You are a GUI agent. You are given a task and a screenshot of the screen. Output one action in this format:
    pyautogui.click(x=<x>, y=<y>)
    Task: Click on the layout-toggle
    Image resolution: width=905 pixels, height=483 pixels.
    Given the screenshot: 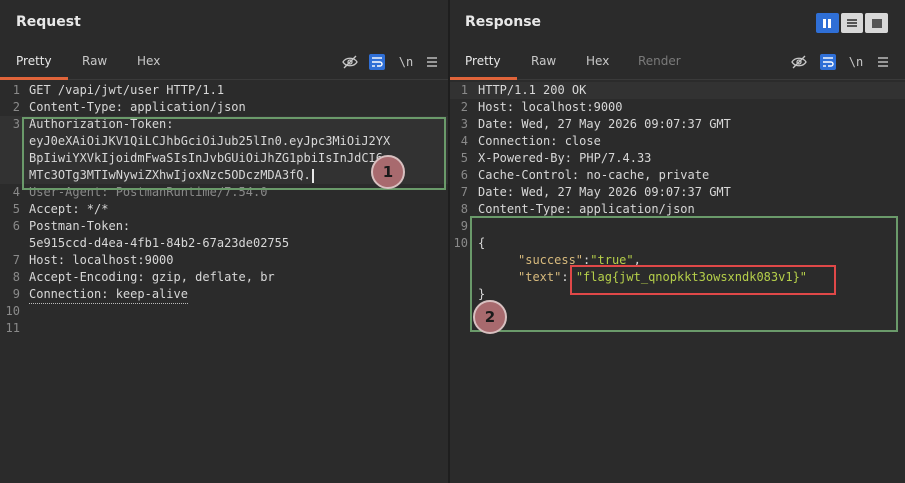 What is the action you would take?
    pyautogui.click(x=852, y=23)
    